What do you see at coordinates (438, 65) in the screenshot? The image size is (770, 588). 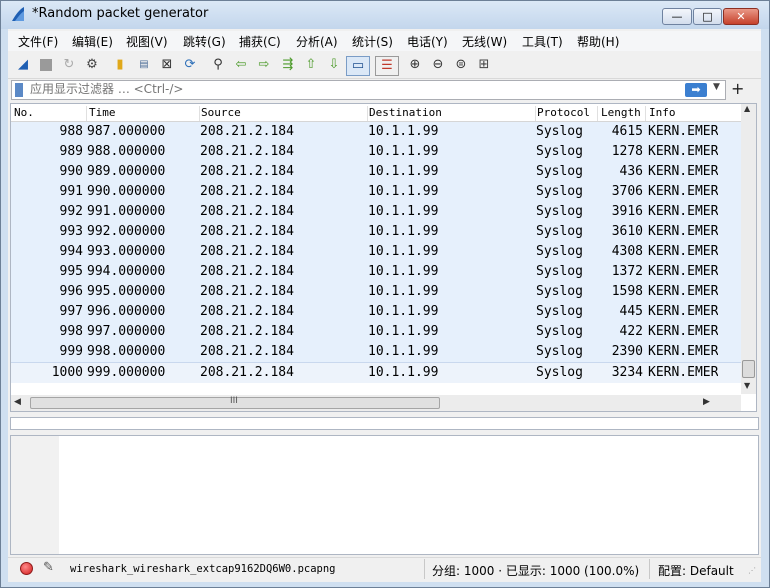 I see `zoom-out-icon: ⊖` at bounding box center [438, 65].